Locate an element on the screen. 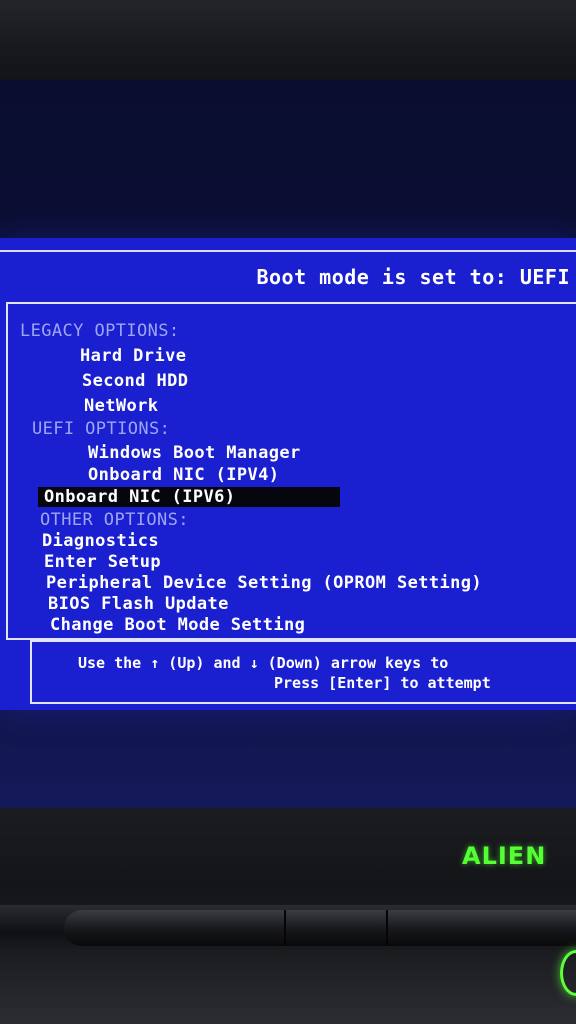  other-item-enter-setup: Enter Setup is located at coordinates (102, 562).